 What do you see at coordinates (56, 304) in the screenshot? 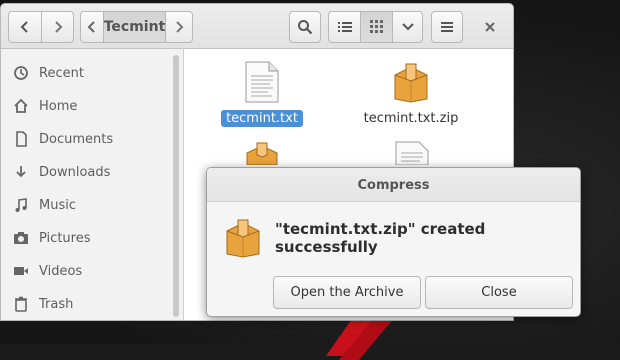
I see `sidebar-item-label: Trash` at bounding box center [56, 304].